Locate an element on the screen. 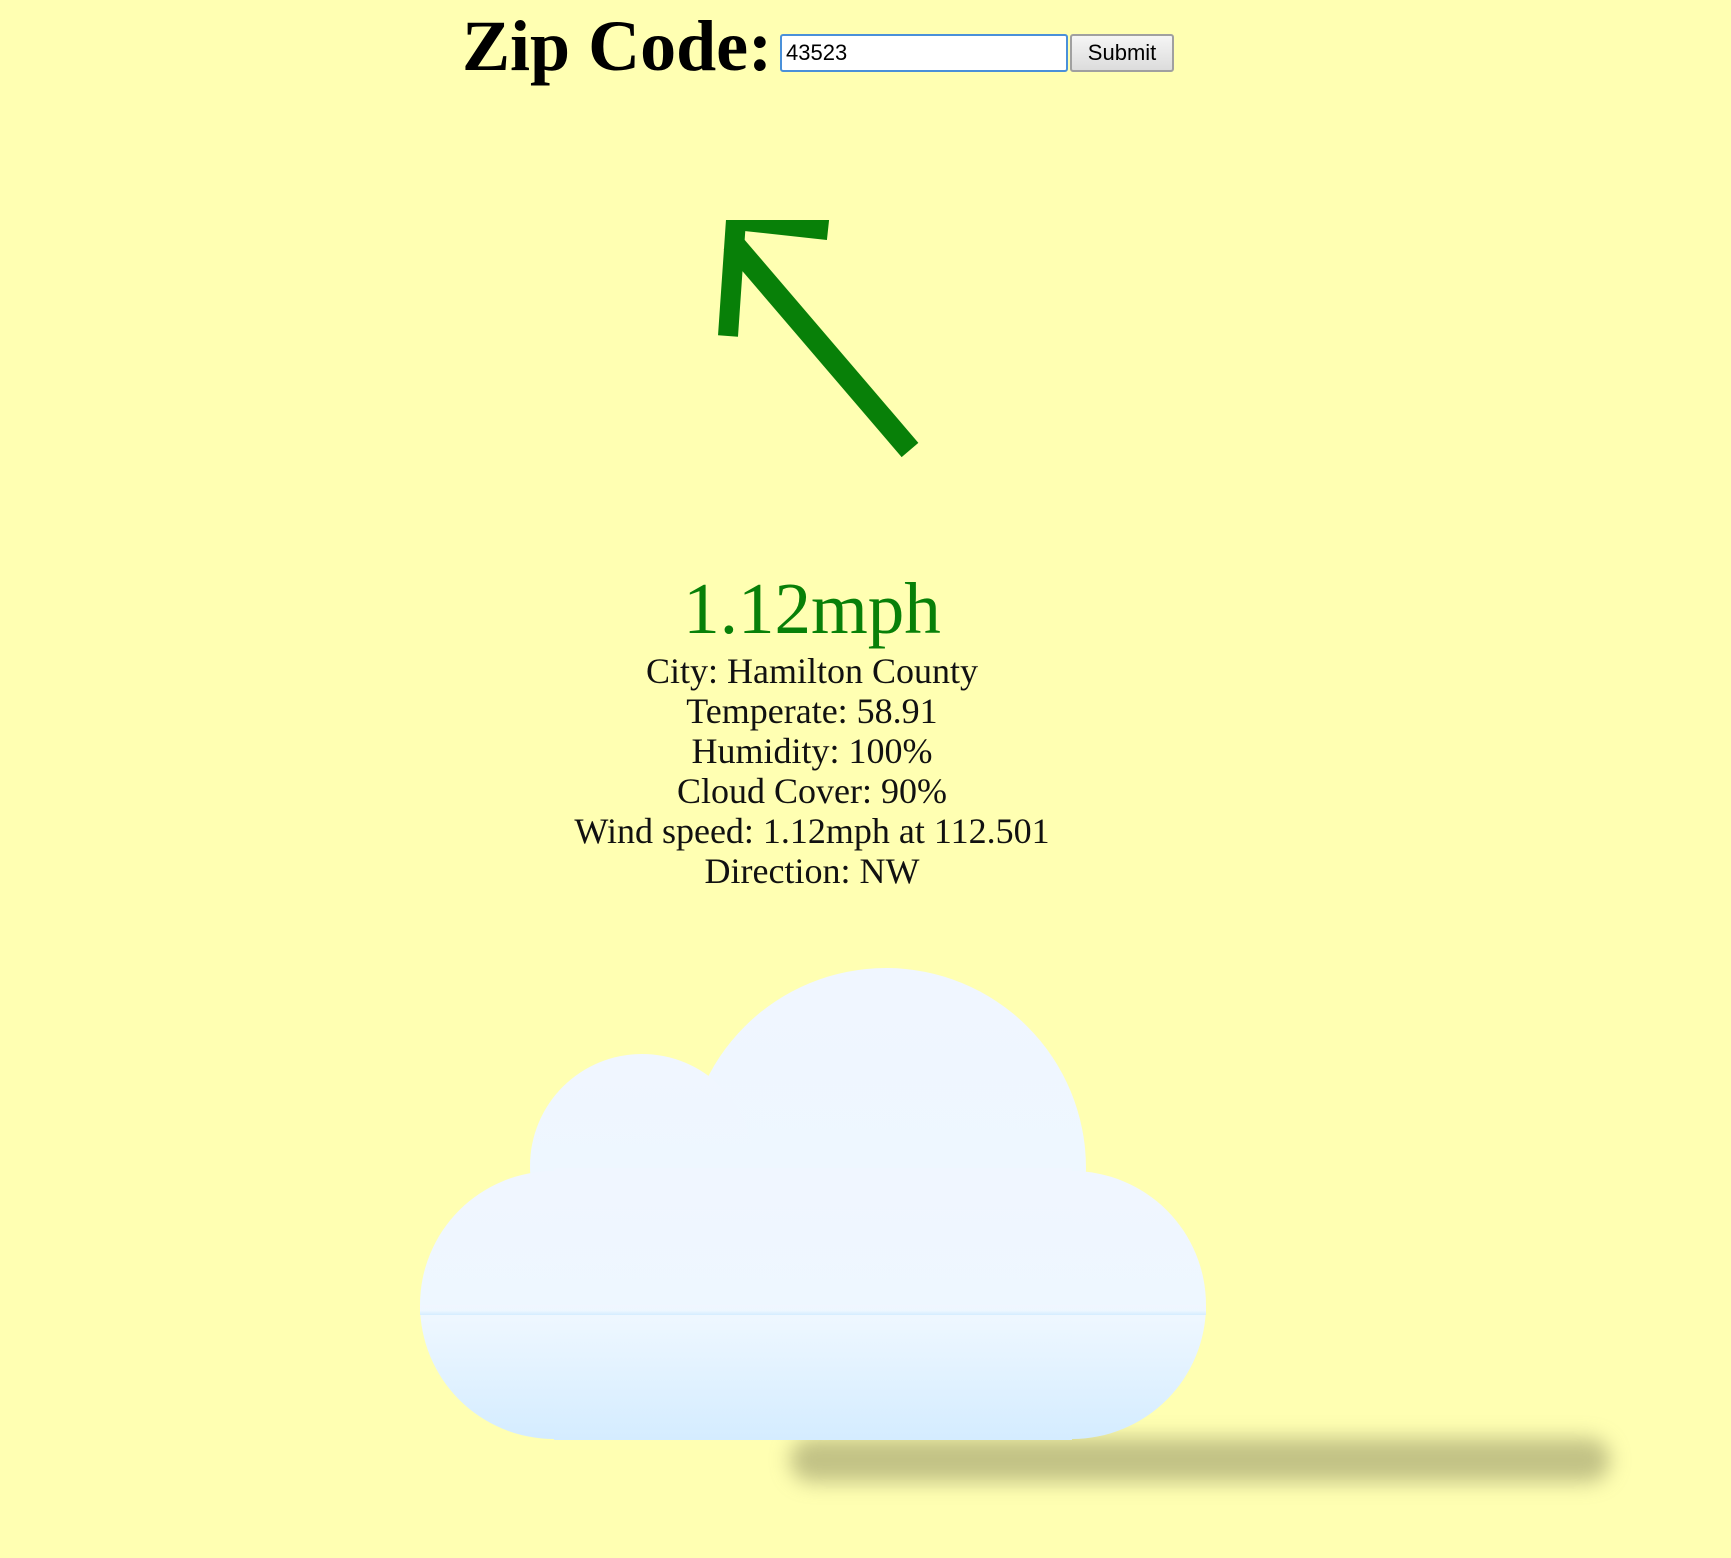 The image size is (1731, 1558). cloud-icon is located at coordinates (813, 1204).